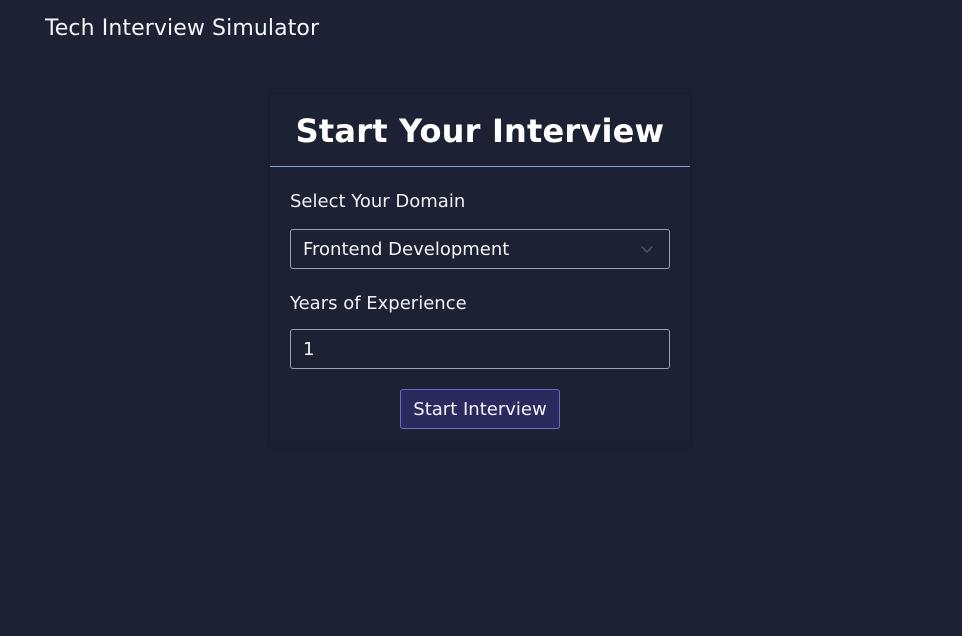 The height and width of the screenshot is (636, 962). I want to click on domain-select: Frontend Development, so click(480, 249).